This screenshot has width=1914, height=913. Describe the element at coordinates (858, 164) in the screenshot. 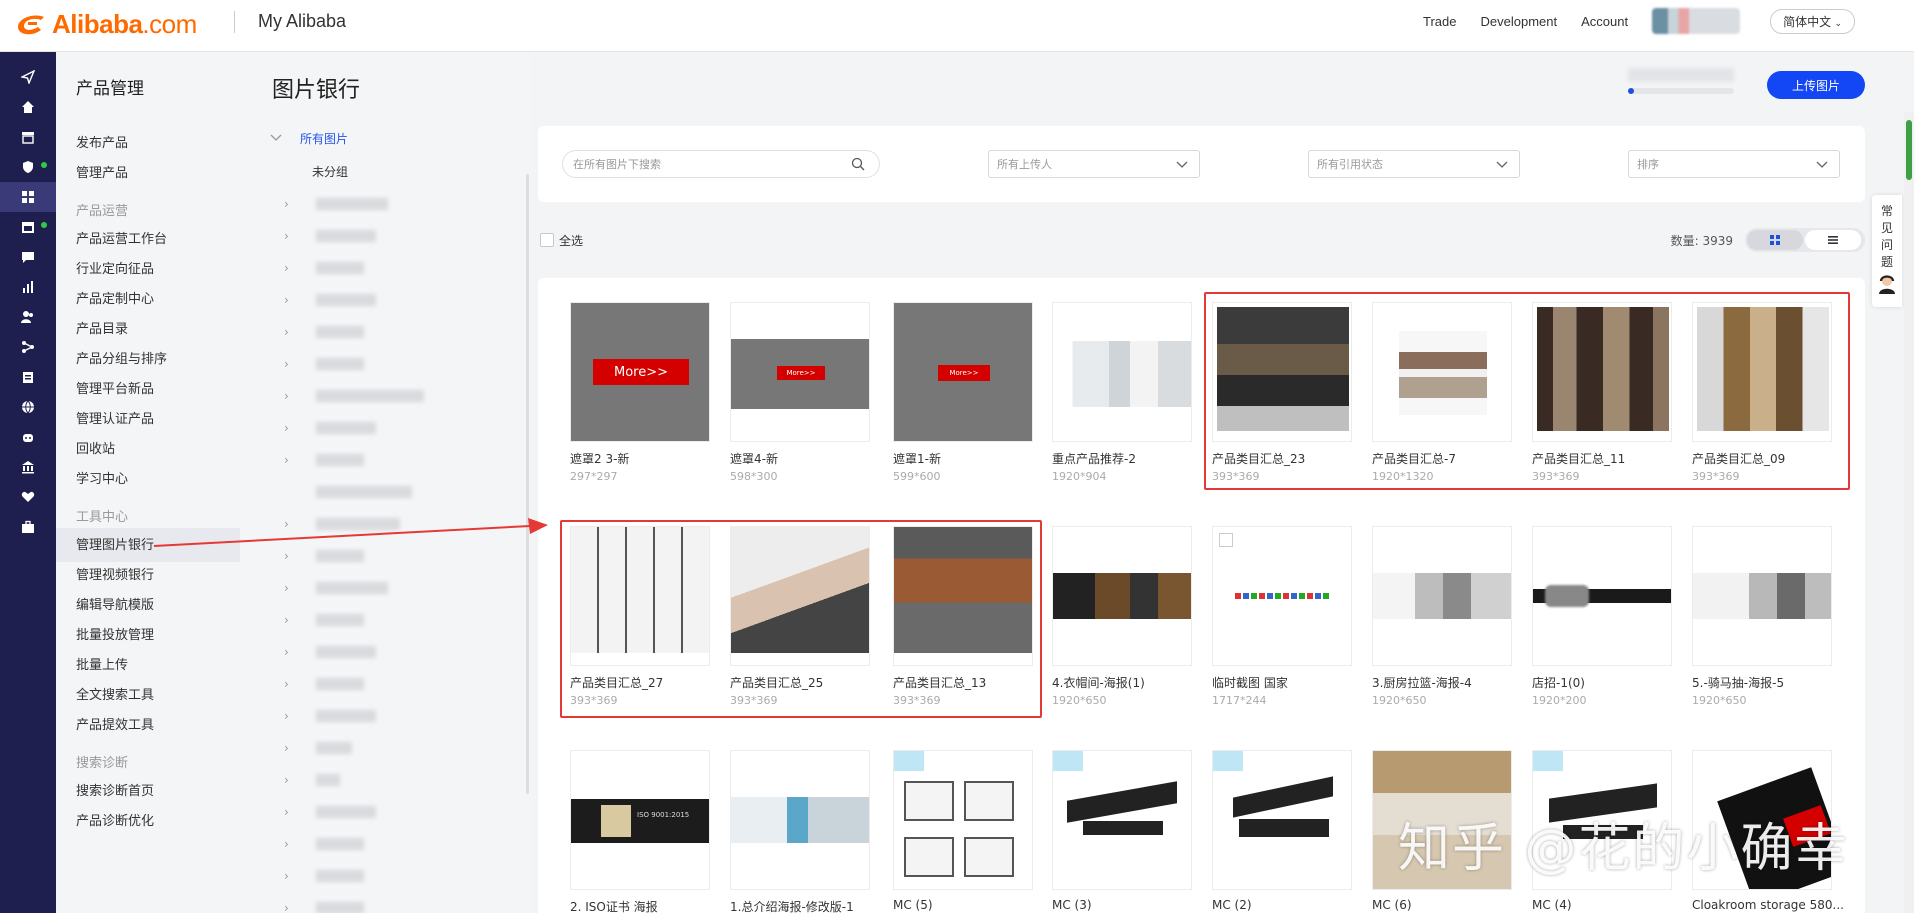

I see `search-icon` at that location.